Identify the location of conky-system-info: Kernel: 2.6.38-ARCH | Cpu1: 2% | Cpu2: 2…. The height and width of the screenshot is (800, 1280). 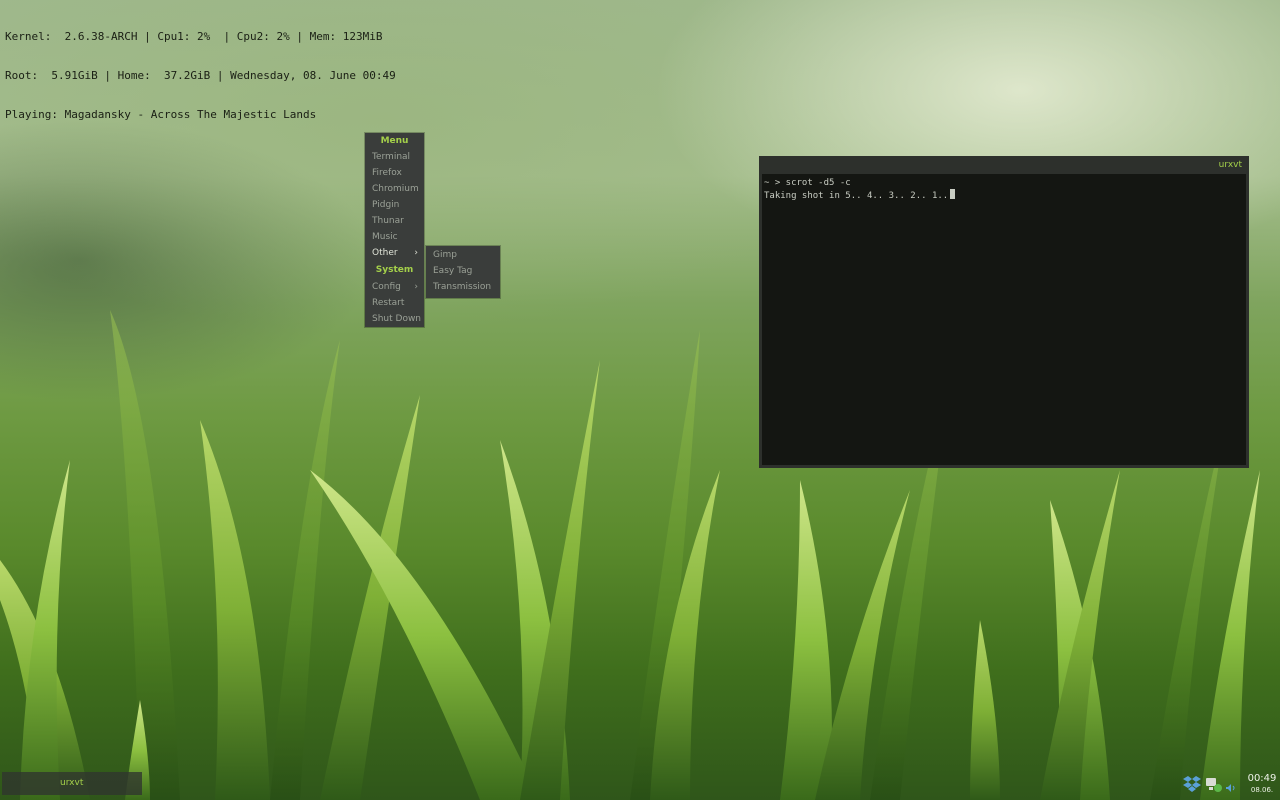
(200, 69).